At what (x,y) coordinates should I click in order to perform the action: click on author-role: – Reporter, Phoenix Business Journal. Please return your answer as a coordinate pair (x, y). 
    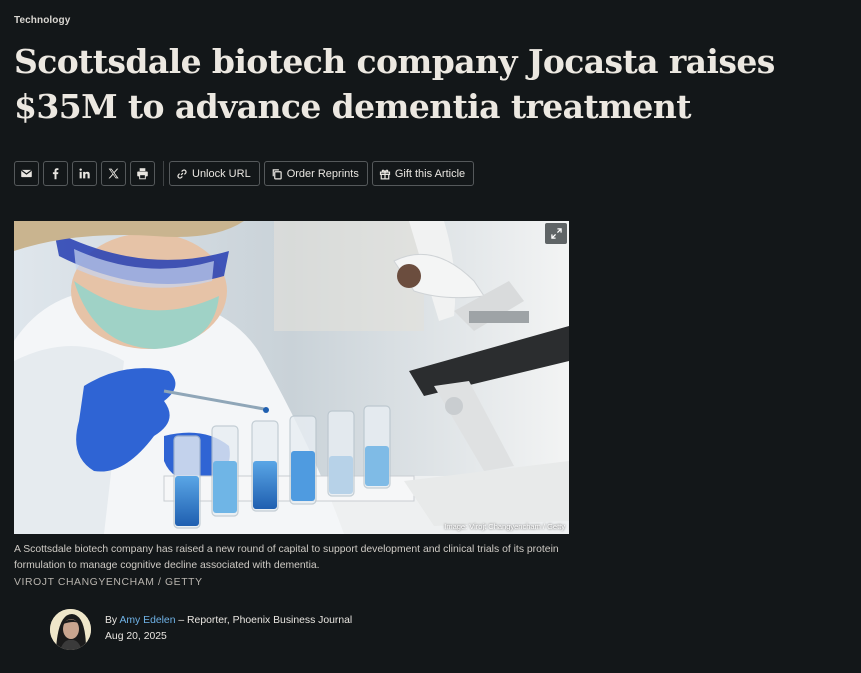
    Looking at the image, I should click on (265, 620).